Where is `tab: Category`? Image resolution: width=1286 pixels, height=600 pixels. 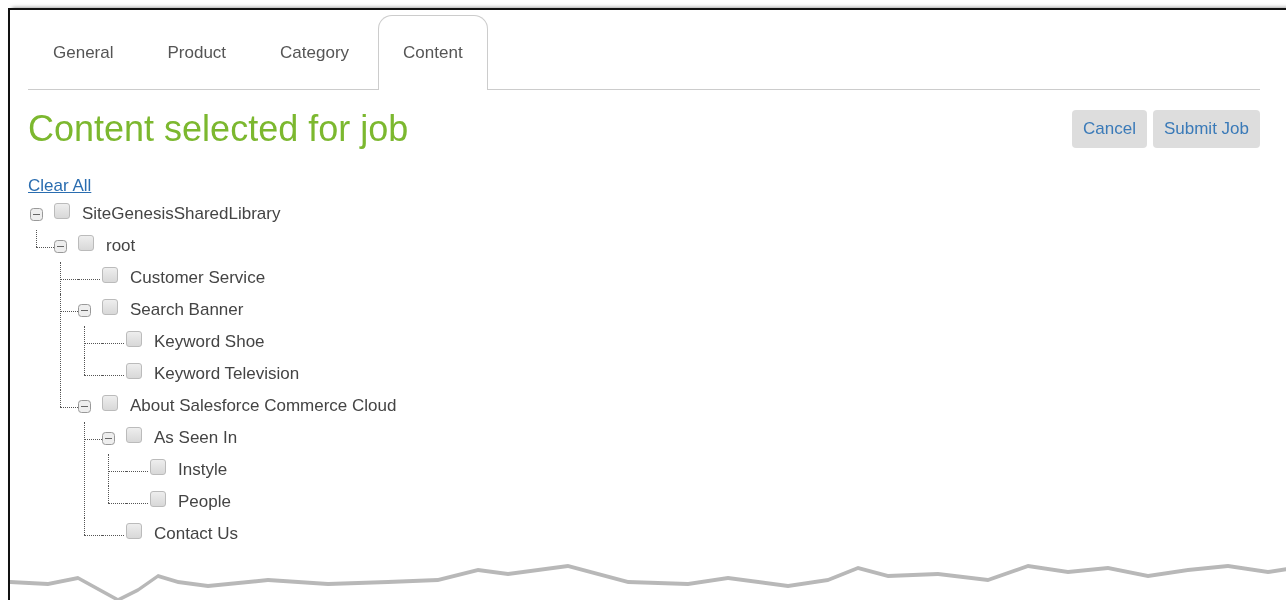
tab: Category is located at coordinates (315, 52).